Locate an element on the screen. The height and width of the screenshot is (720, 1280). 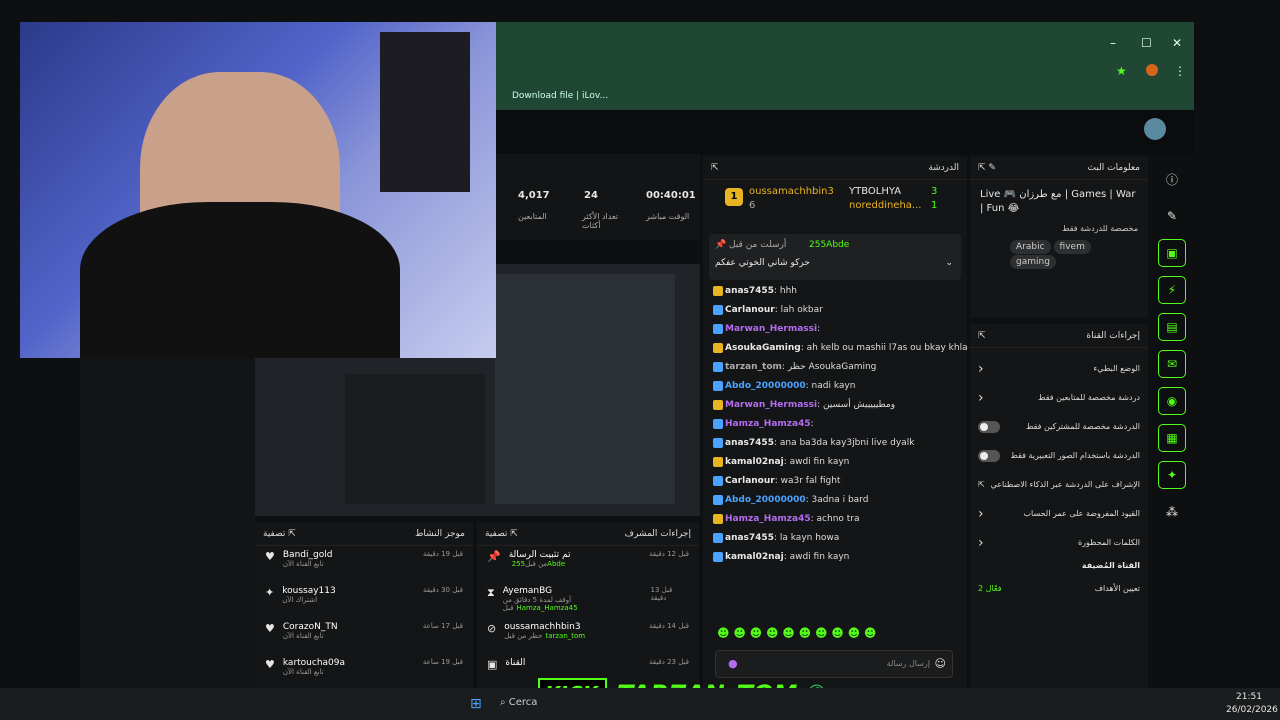
avatar is located at coordinates (1155, 129).